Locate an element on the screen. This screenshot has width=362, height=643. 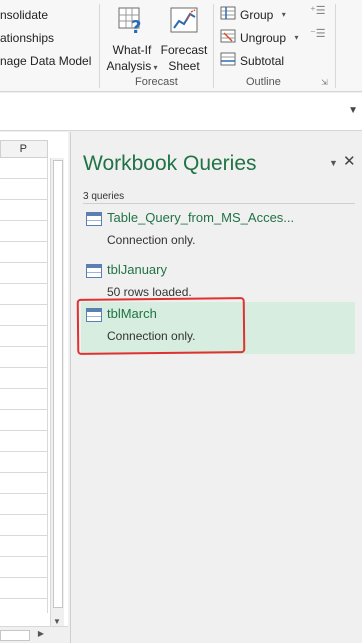
outline-group-label: Outline is located at coordinates (263, 82).